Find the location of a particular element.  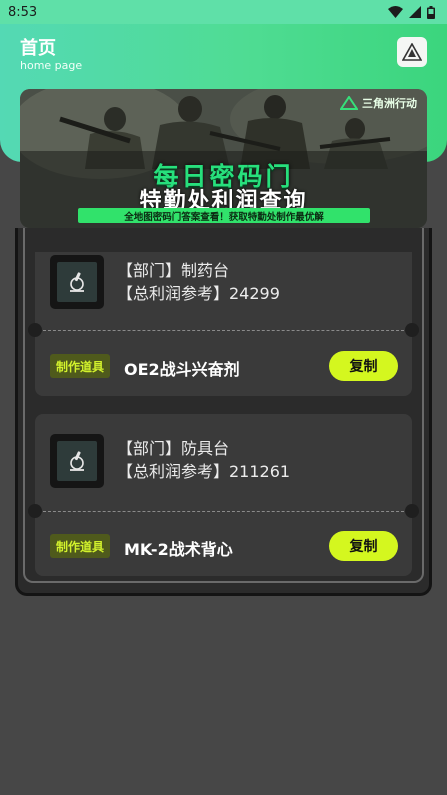

status-time: 8:53 is located at coordinates (23, 12).